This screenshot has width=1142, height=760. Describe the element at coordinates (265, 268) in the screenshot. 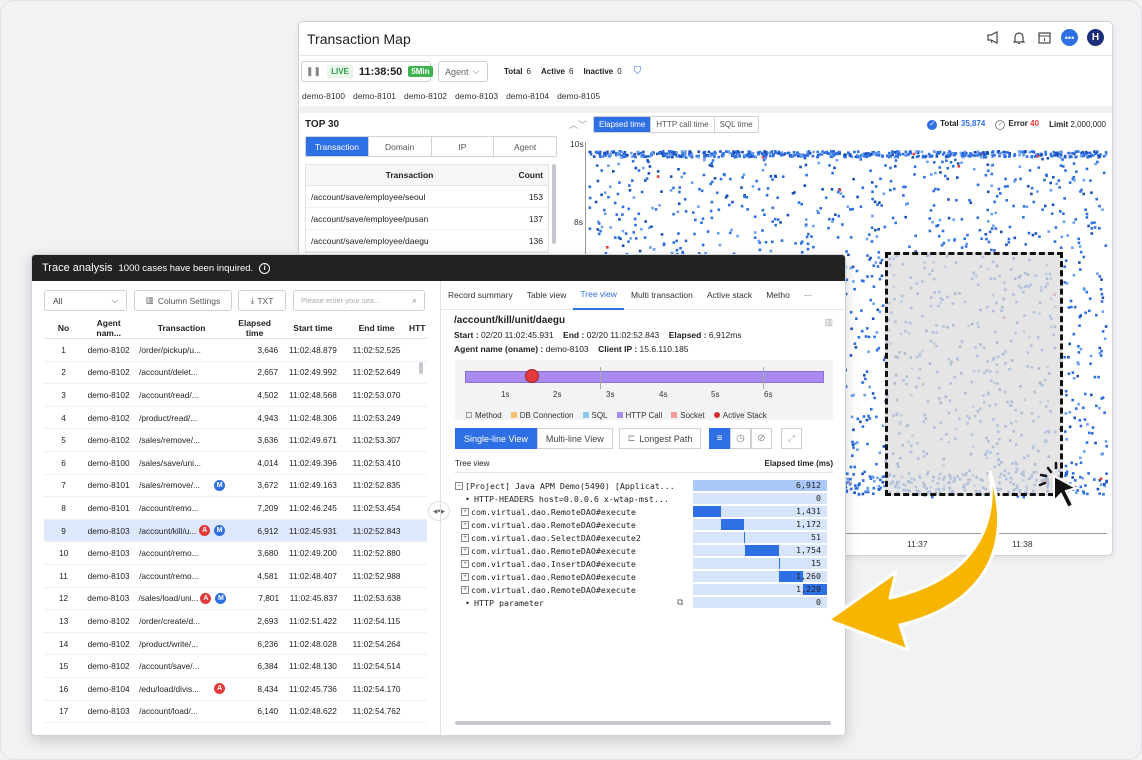

I see `info-icon: i` at that location.